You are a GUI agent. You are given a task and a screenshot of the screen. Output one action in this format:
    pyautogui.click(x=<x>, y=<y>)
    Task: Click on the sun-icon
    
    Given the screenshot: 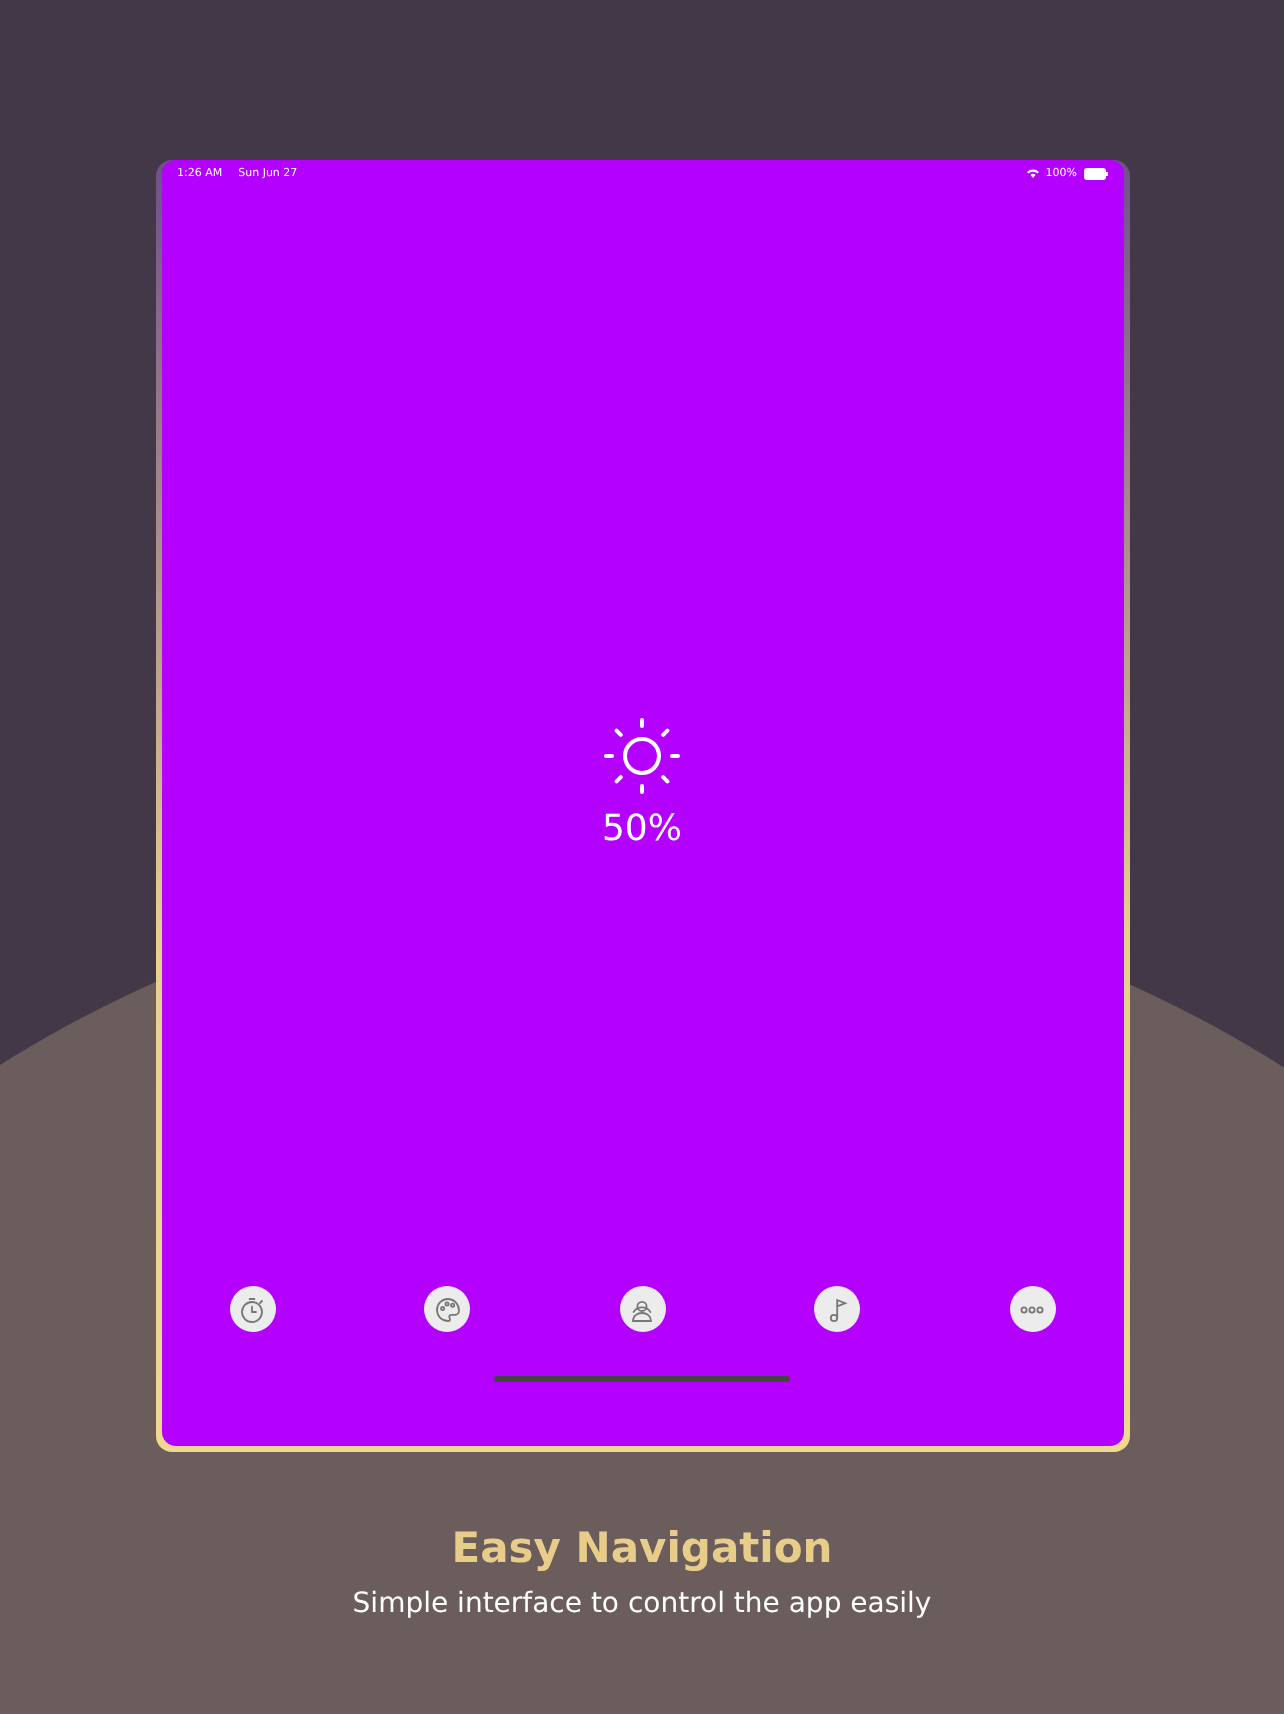 What is the action you would take?
    pyautogui.click(x=641, y=756)
    